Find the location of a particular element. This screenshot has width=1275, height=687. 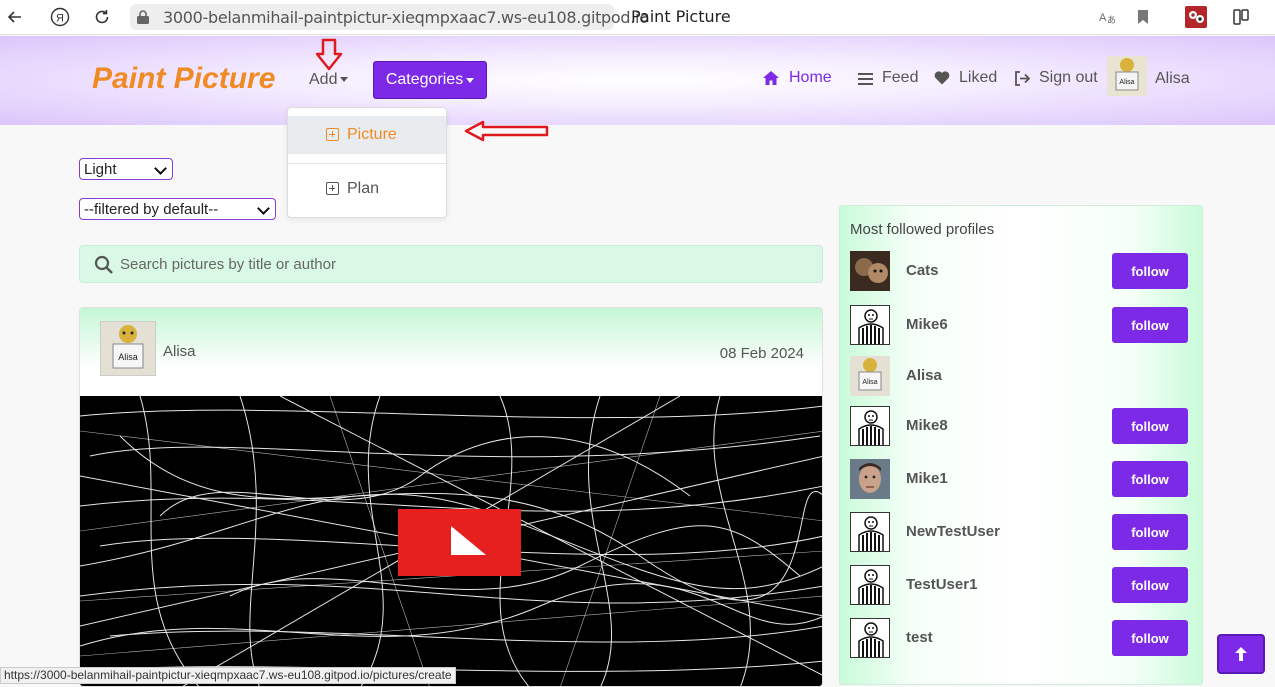

nav-home-link: Home is located at coordinates (797, 78).